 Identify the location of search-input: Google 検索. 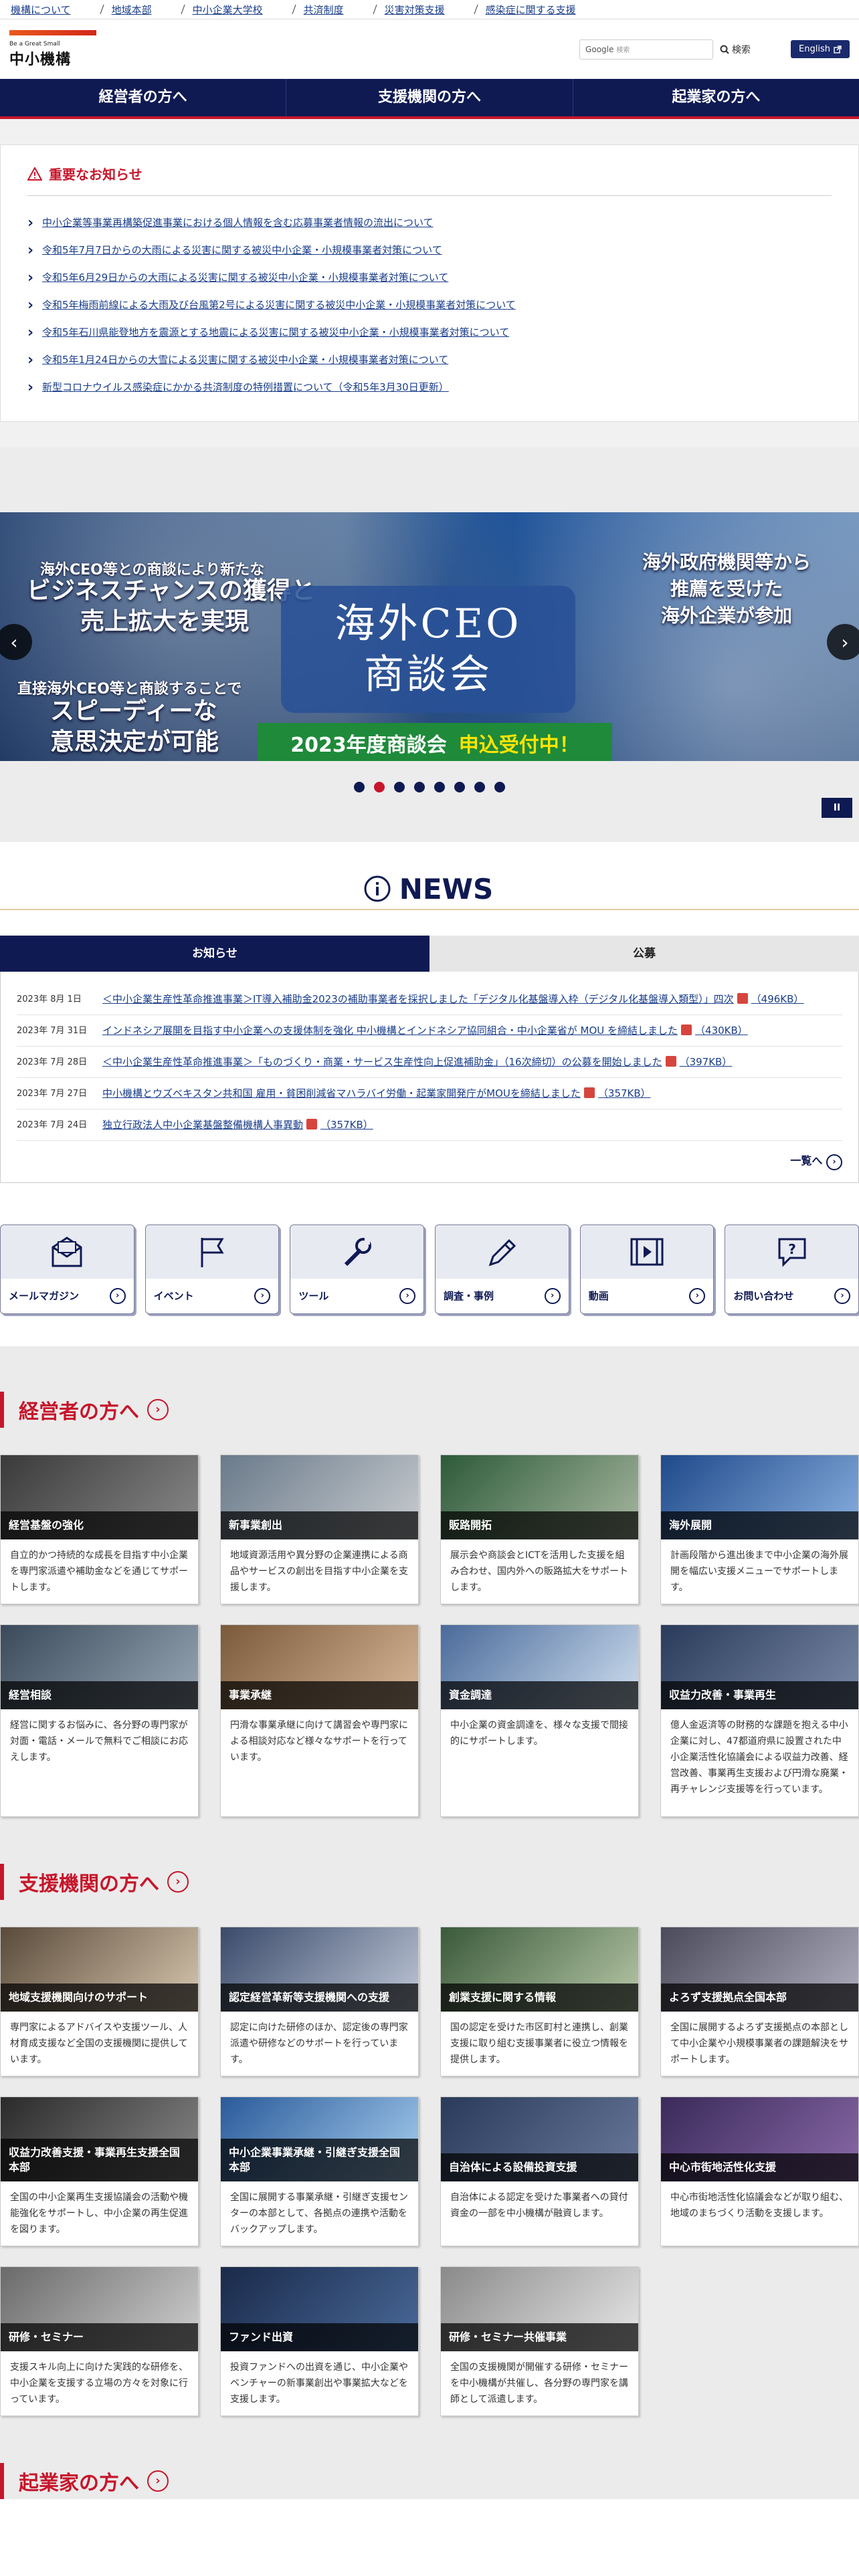
(646, 49).